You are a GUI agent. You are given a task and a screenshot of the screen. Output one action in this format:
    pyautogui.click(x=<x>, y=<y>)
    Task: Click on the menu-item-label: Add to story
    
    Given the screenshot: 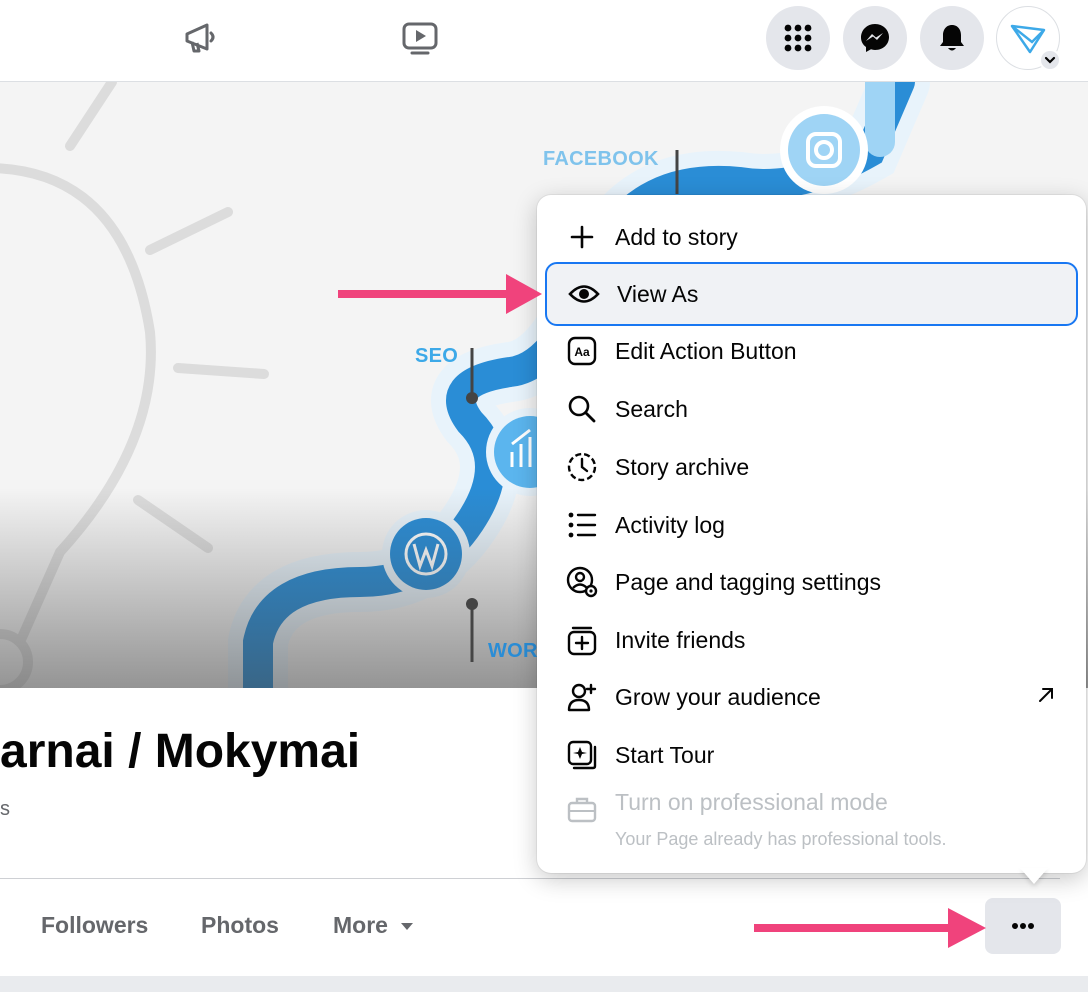 What is the action you would take?
    pyautogui.click(x=676, y=236)
    